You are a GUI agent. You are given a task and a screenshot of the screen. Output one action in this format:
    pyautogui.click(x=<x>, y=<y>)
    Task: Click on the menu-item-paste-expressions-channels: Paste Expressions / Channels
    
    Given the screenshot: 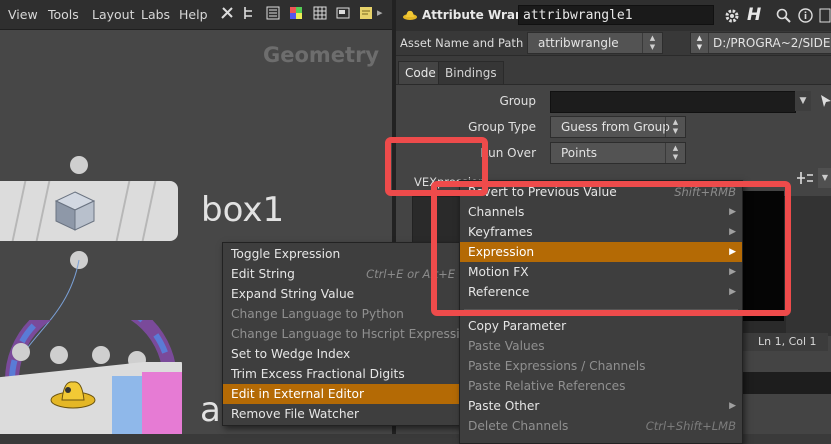 What is the action you would take?
    pyautogui.click(x=601, y=366)
    